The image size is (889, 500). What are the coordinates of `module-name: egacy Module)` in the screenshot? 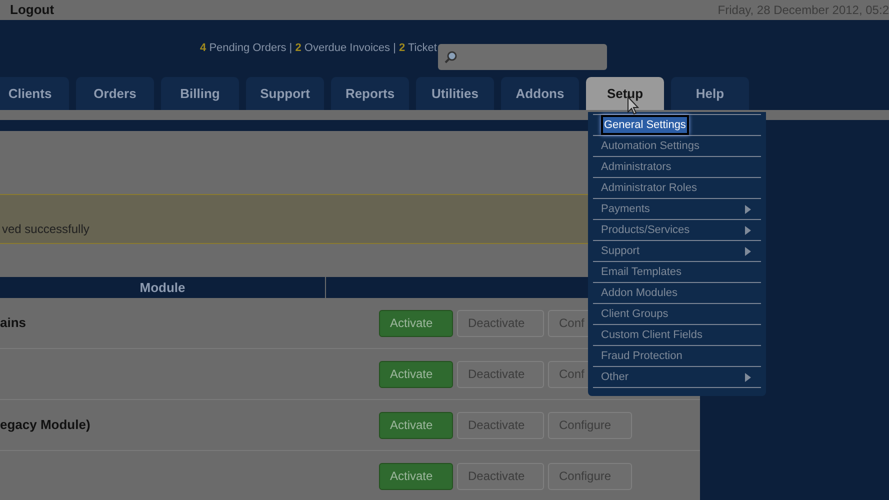 It's located at (45, 425).